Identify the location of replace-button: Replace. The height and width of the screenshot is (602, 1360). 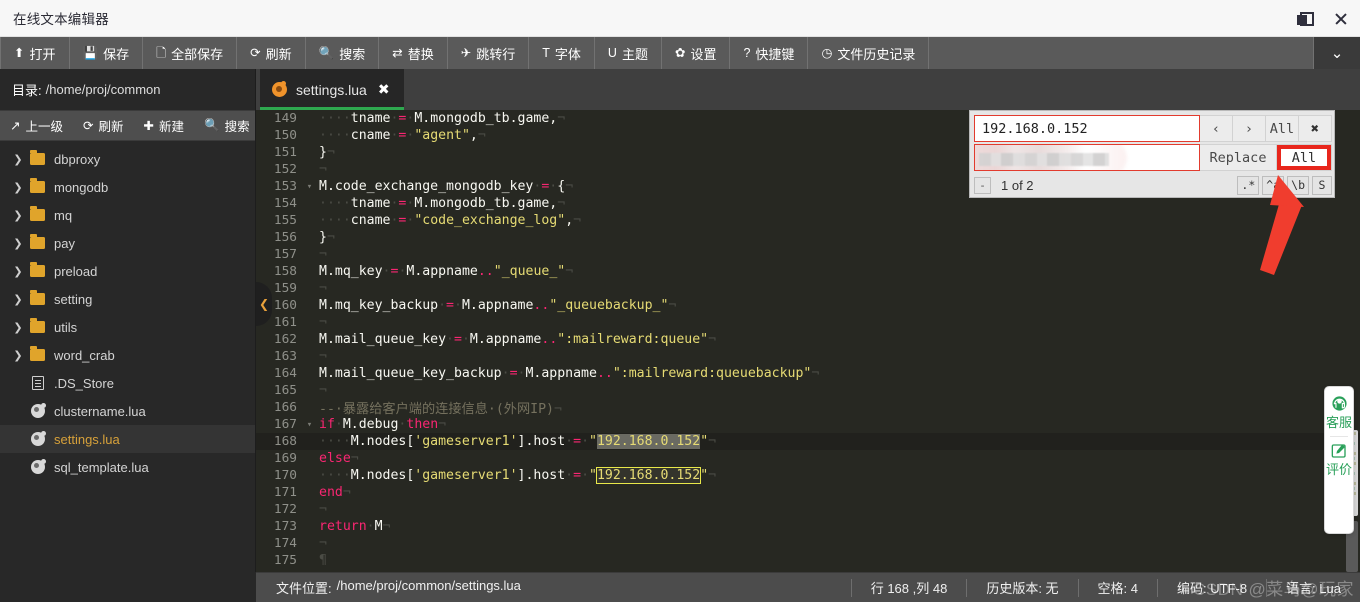
(1238, 157).